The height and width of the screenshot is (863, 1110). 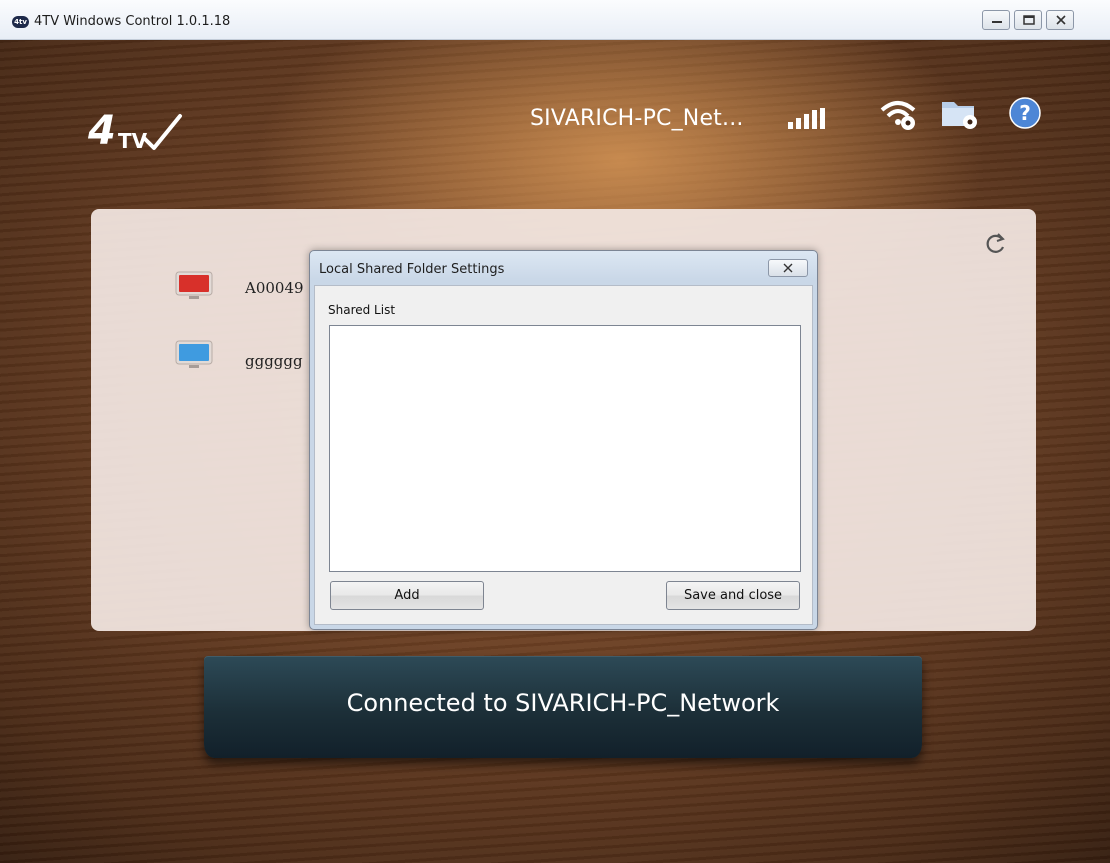 I want to click on maximize-button, so click(x=1028, y=20).